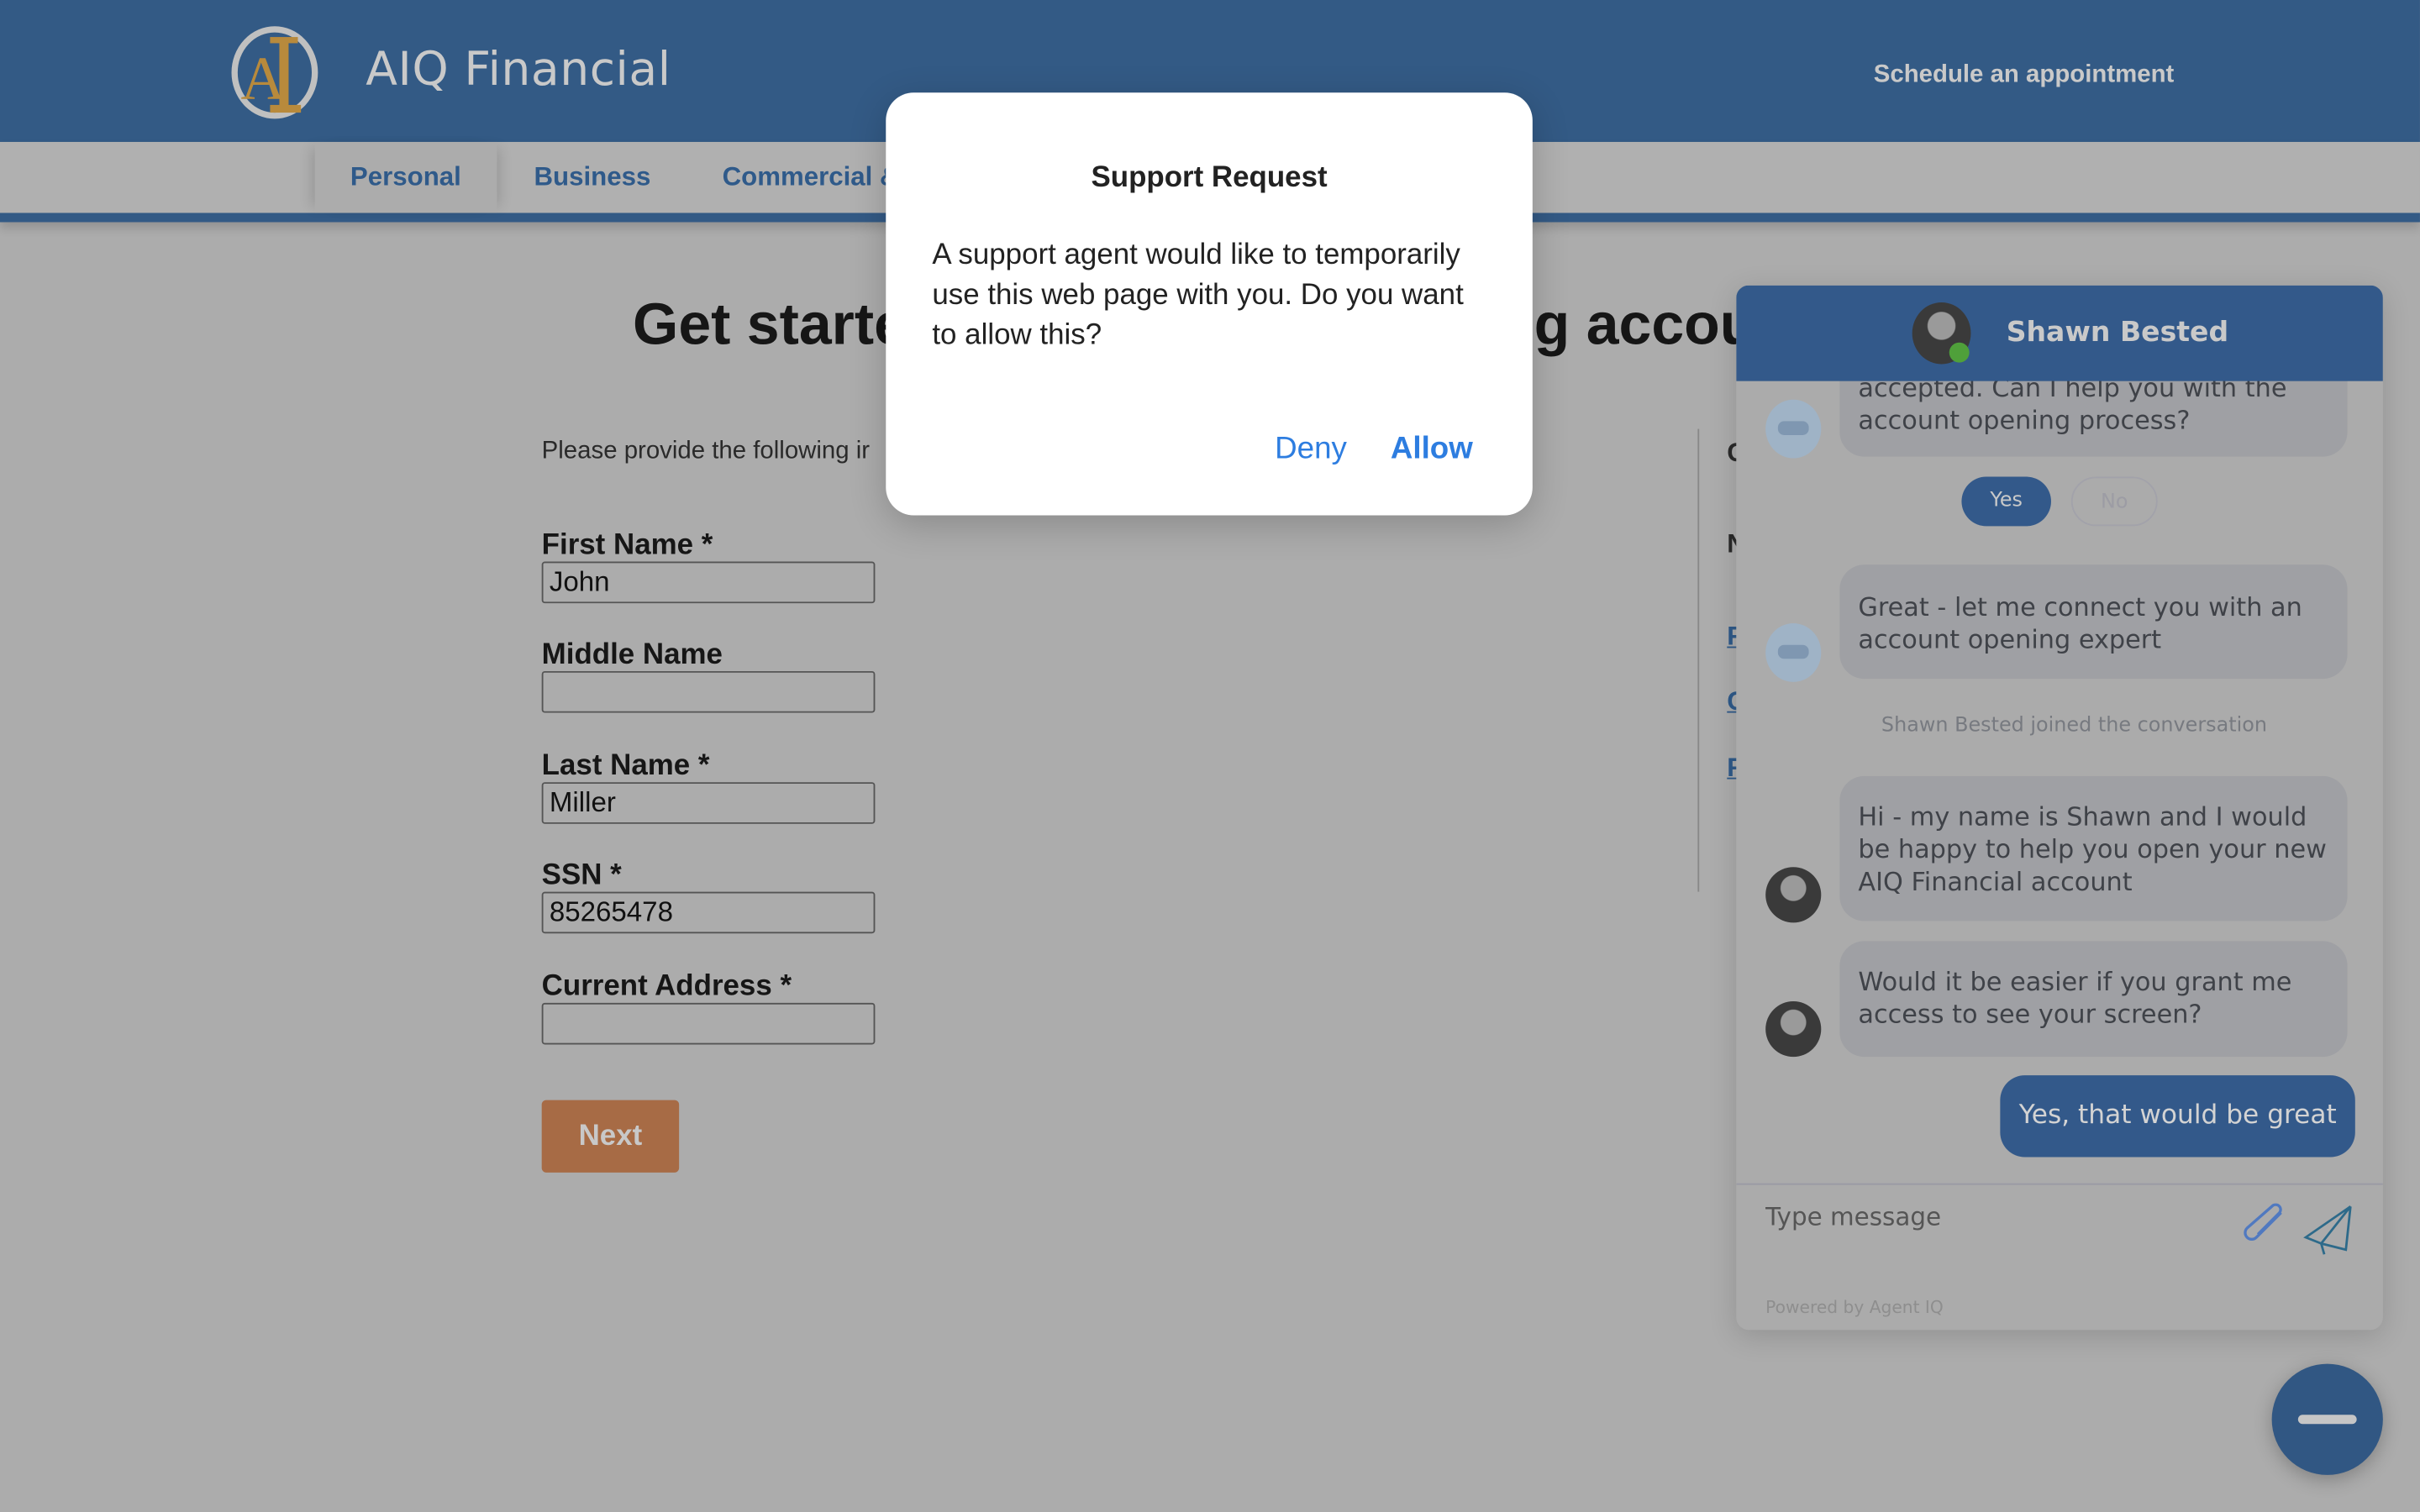 The height and width of the screenshot is (1512, 2420). What do you see at coordinates (708, 1023) in the screenshot?
I see `address-input` at bounding box center [708, 1023].